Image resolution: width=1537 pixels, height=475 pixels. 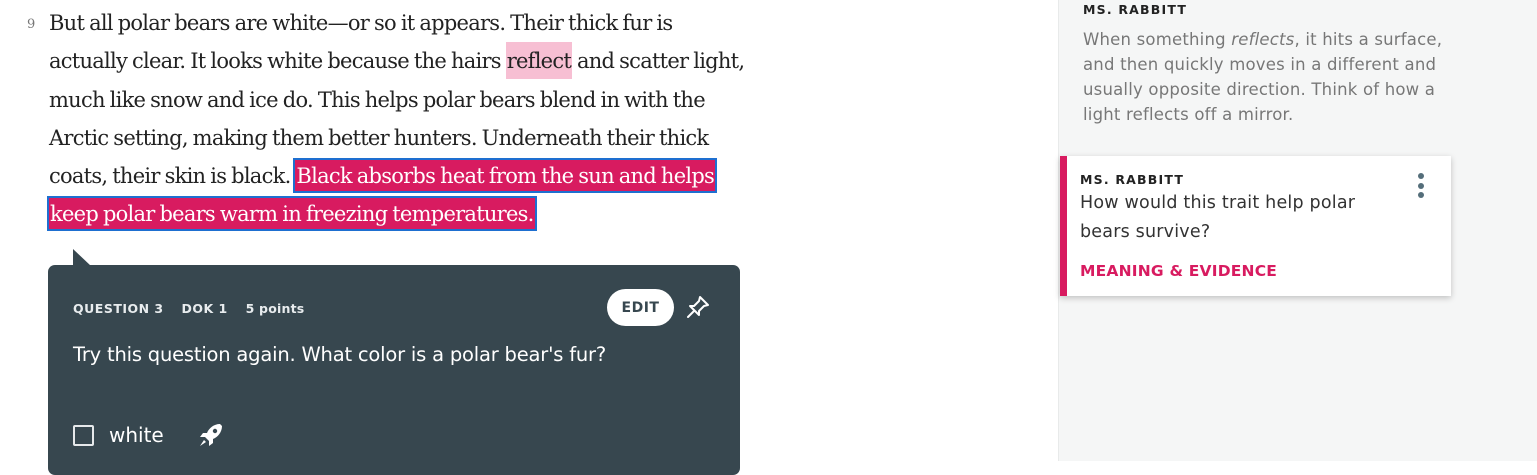 I want to click on answer-option: white, so click(x=118, y=435).